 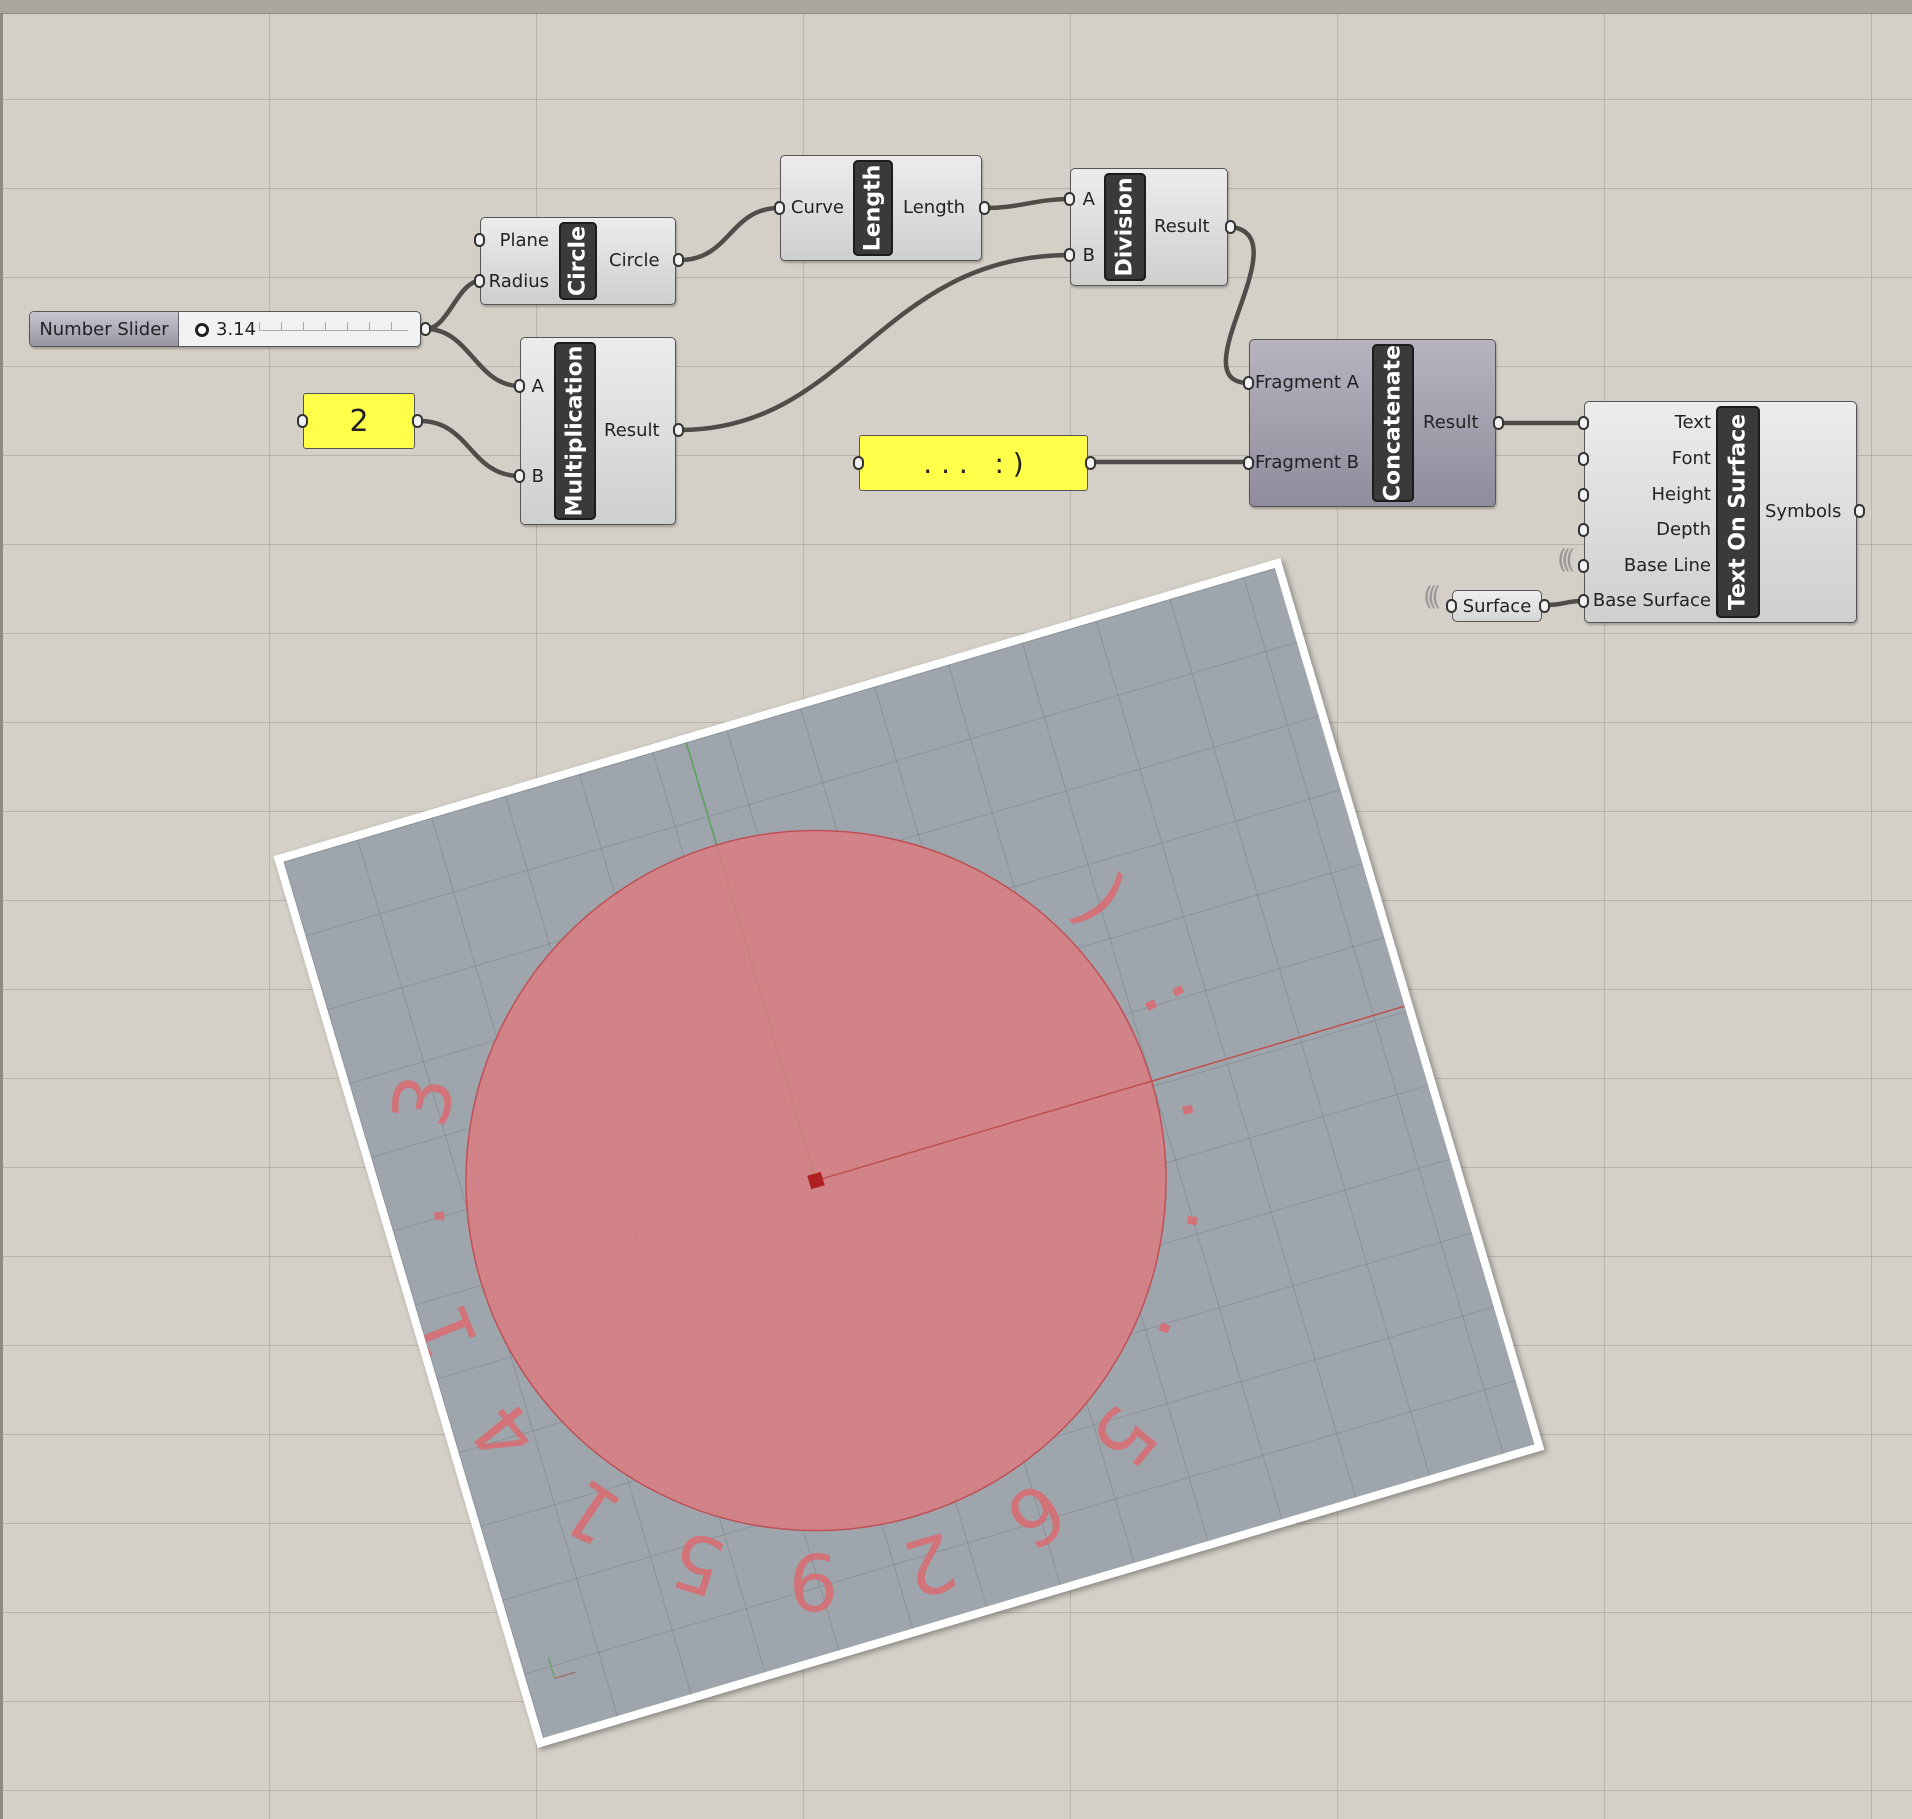 What do you see at coordinates (104, 329) in the screenshot?
I see `number-slider-label: Number Slider` at bounding box center [104, 329].